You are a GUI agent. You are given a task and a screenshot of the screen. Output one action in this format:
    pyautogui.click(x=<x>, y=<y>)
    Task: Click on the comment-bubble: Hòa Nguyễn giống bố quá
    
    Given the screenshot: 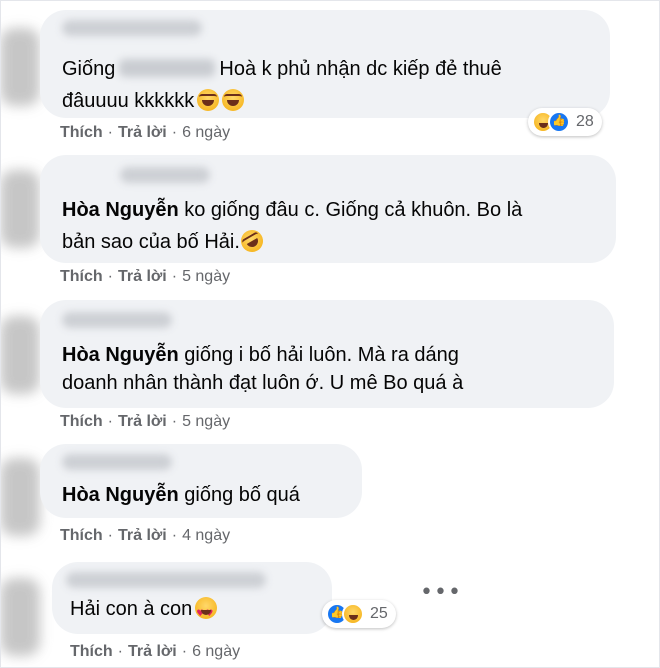 What is the action you would take?
    pyautogui.click(x=201, y=481)
    